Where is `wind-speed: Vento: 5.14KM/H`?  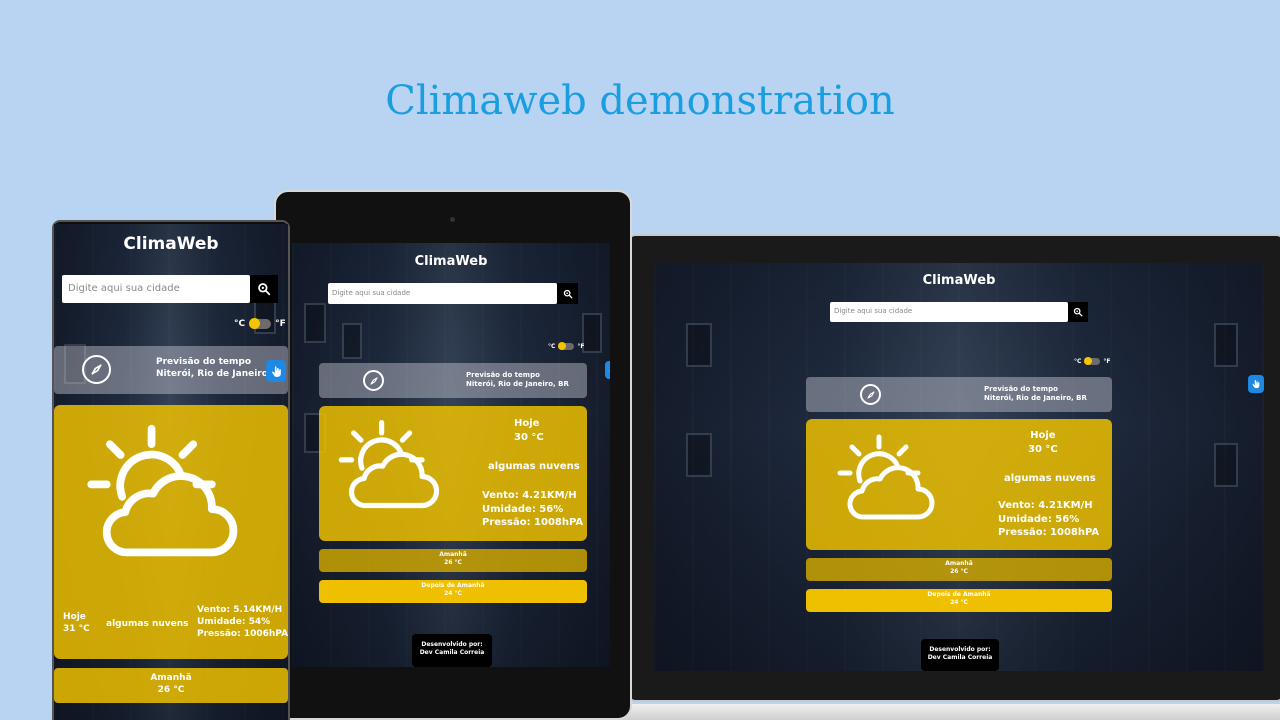
wind-speed: Vento: 5.14KM/H is located at coordinates (240, 610).